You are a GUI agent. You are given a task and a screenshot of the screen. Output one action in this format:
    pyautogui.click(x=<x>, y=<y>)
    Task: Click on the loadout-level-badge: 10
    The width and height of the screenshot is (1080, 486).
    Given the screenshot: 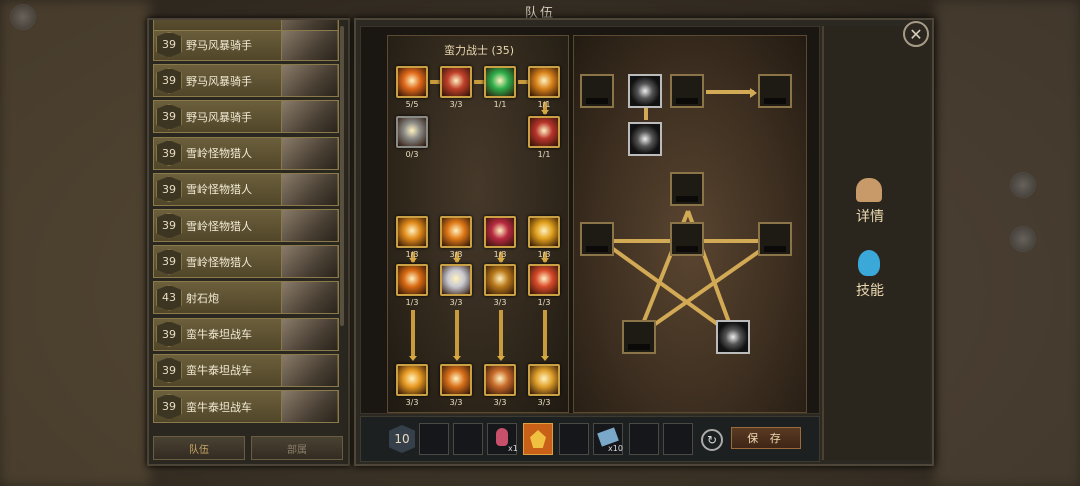 What is the action you would take?
    pyautogui.click(x=402, y=439)
    